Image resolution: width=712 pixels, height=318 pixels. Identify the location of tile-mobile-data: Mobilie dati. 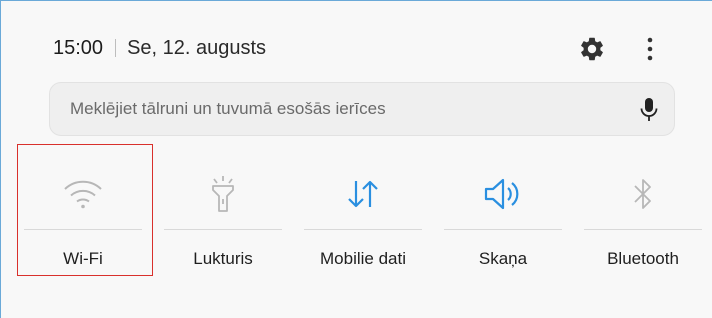
(363, 226).